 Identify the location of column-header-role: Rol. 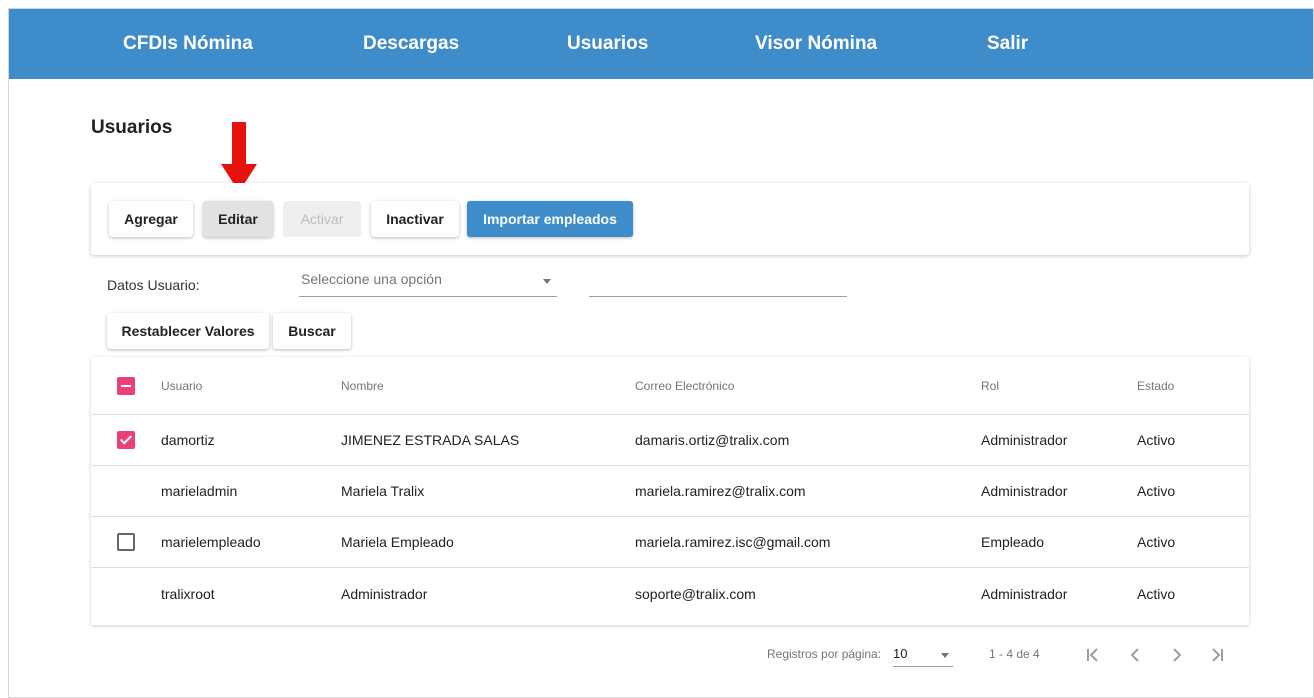
(990, 385).